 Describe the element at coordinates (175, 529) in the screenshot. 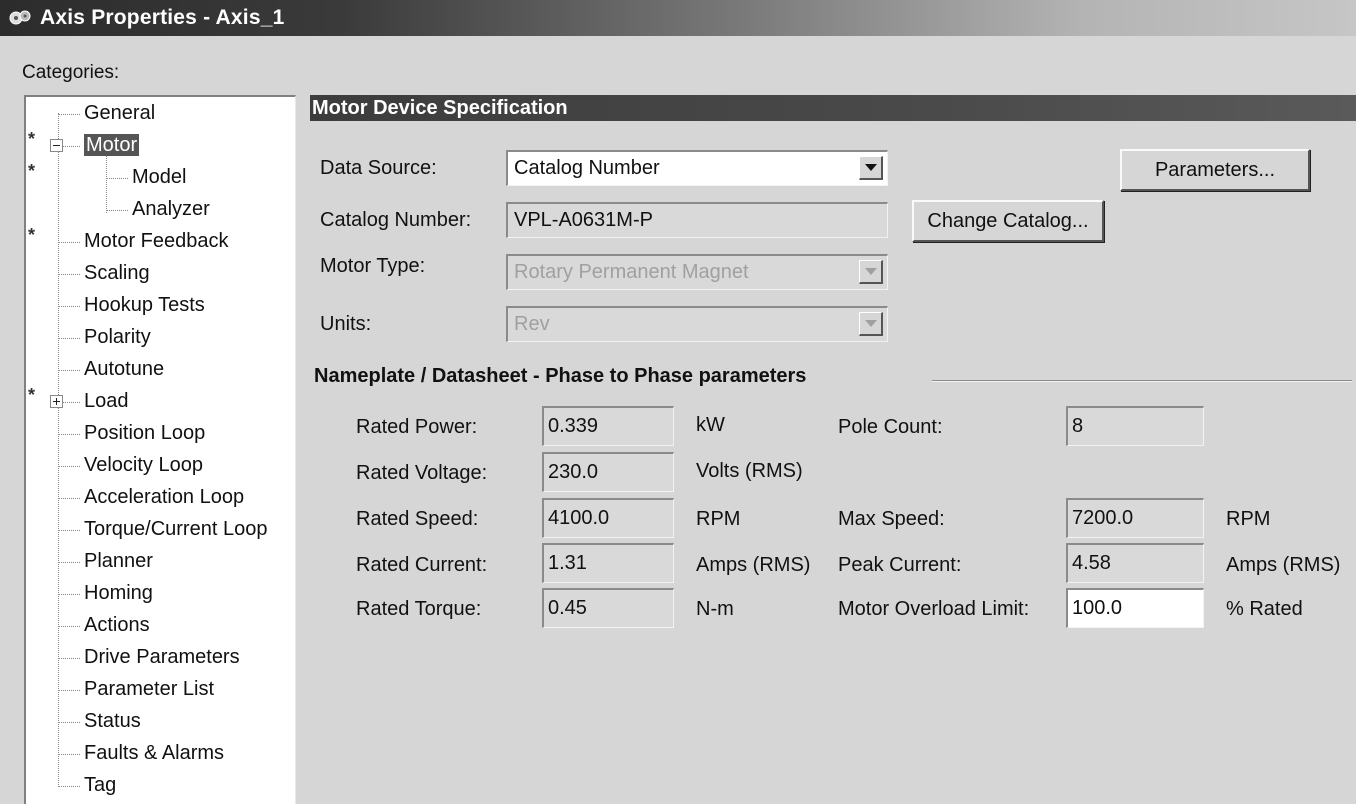

I see `sidebar-item-torque-current-loop: Torque/Current Loop` at that location.